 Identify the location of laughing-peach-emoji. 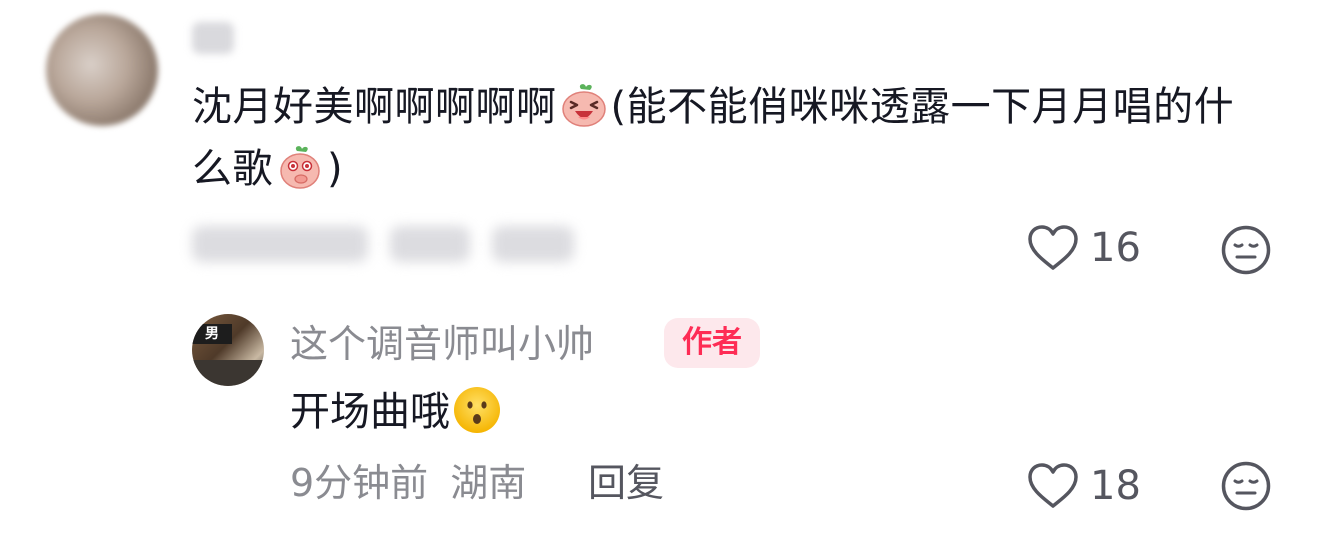
(584, 105).